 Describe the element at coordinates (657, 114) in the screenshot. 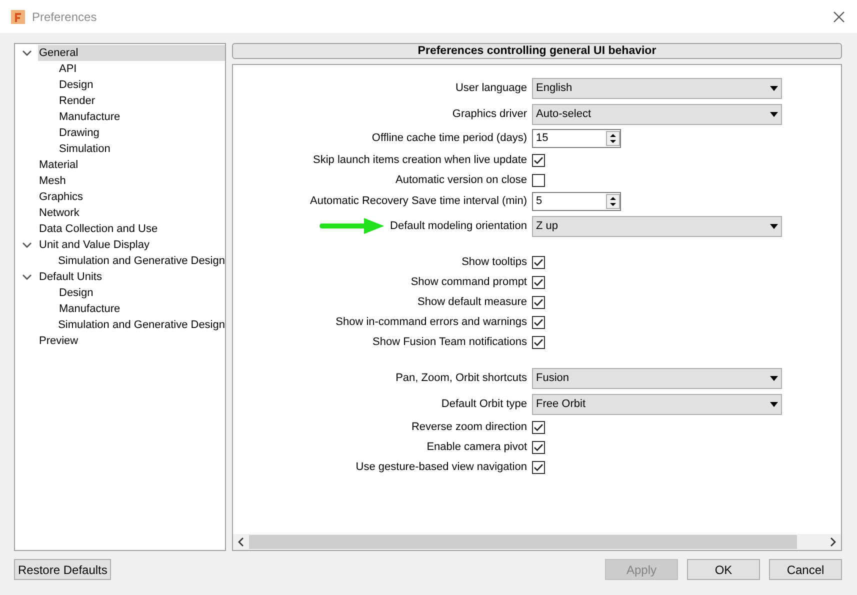

I see `dropdown: Auto-select` at that location.